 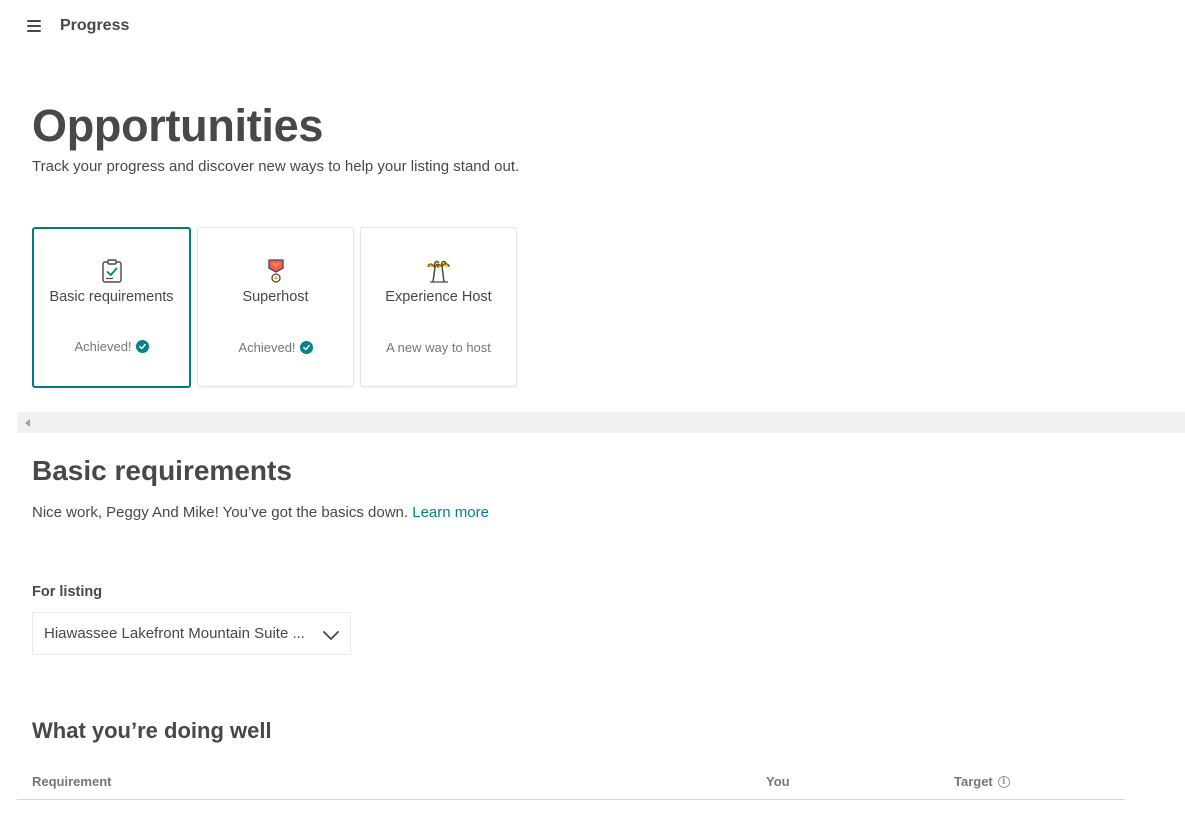 What do you see at coordinates (438, 271) in the screenshot?
I see `palm-trees-icon` at bounding box center [438, 271].